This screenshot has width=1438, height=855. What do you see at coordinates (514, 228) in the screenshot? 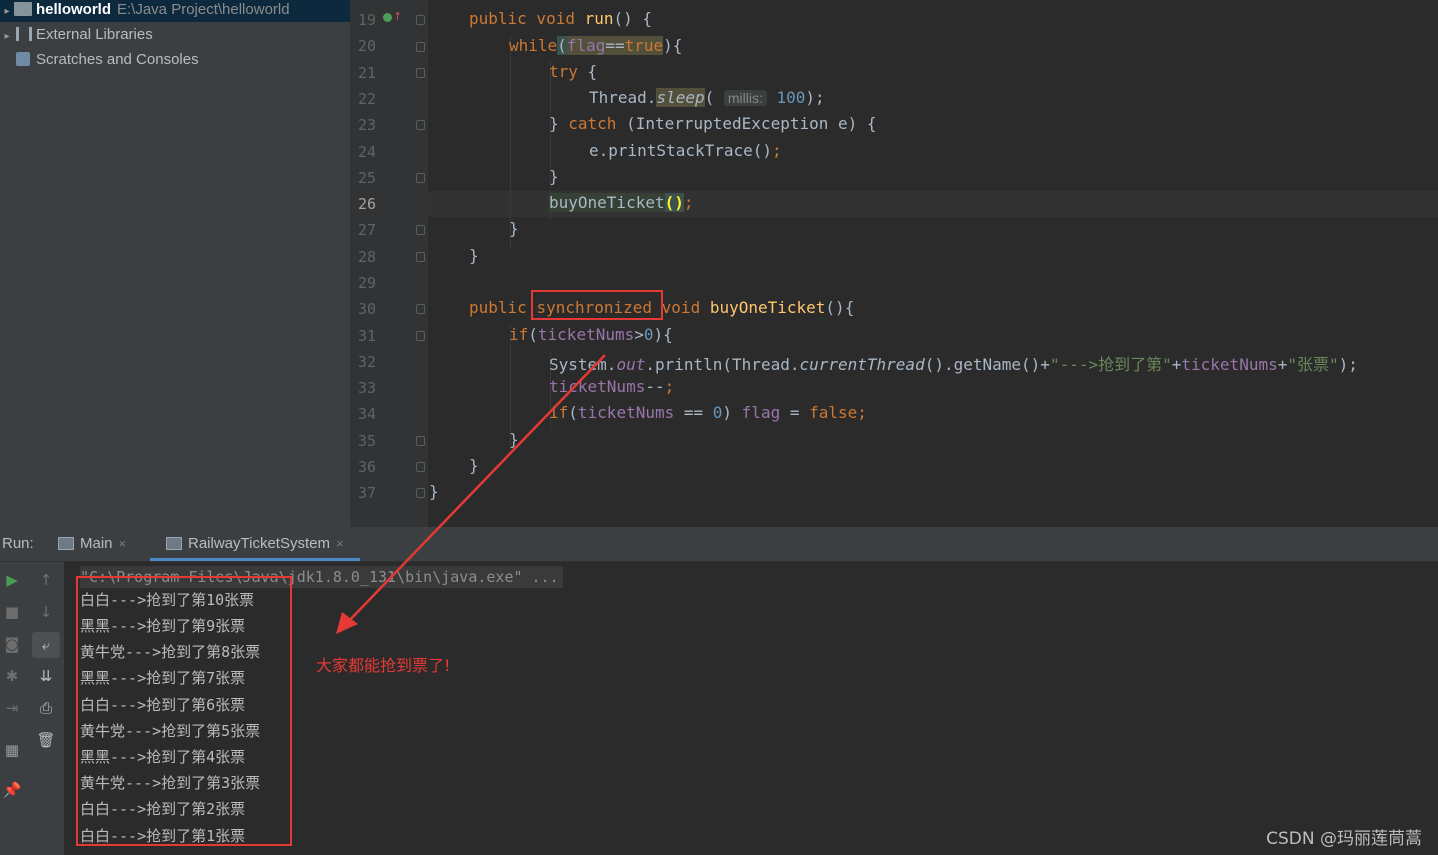
I see `code-line-27: }` at bounding box center [514, 228].